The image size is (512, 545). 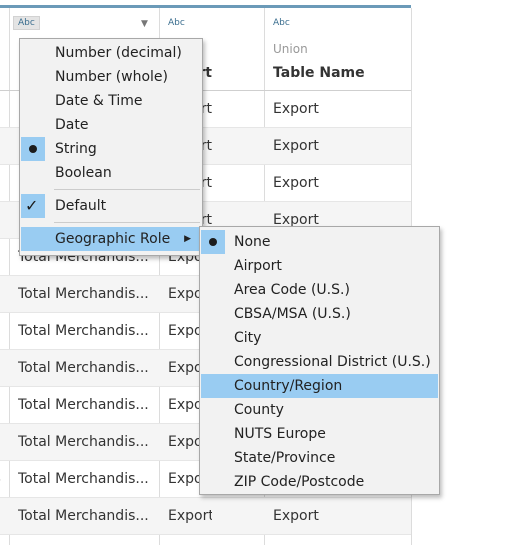 What do you see at coordinates (4, 109) in the screenshot?
I see `table-cell: 3` at bounding box center [4, 109].